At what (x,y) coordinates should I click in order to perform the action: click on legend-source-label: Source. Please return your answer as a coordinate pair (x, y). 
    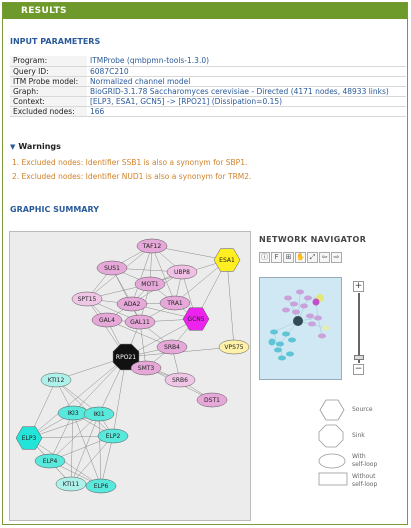
    Looking at the image, I should click on (362, 409).